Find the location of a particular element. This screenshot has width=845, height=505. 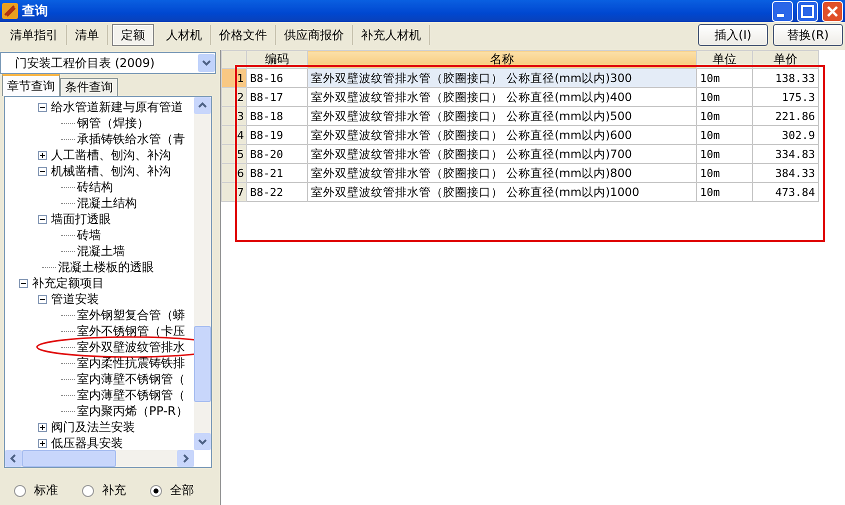

table-cell: 302.9 is located at coordinates (785, 135).